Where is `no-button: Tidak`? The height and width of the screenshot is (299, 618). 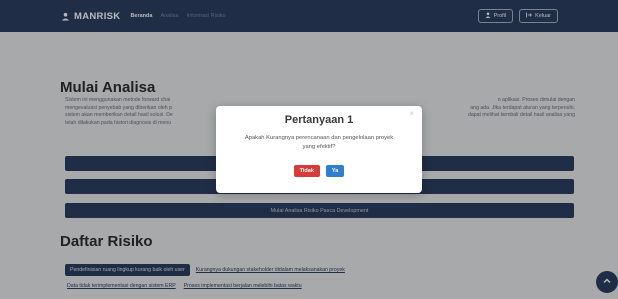
no-button: Tidak is located at coordinates (306, 171).